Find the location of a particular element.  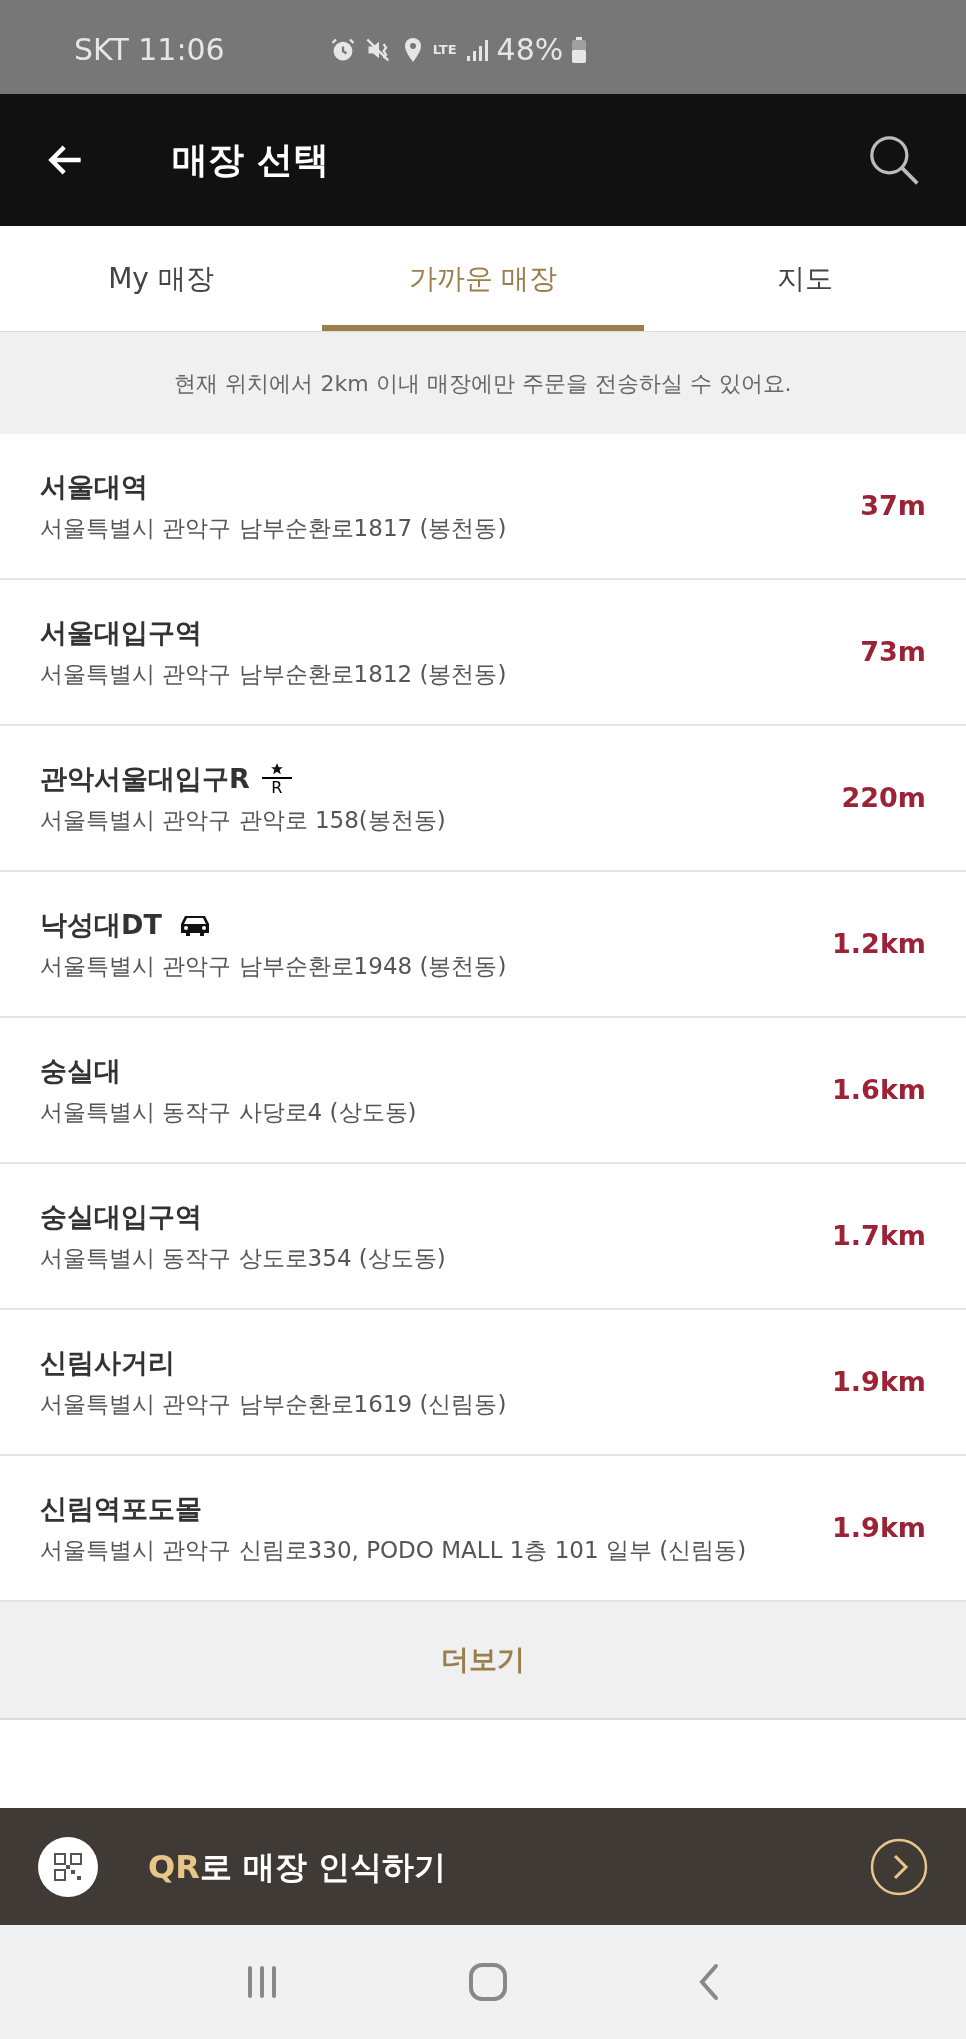

store-name: 신림역포도몰 is located at coordinates (121, 1508).